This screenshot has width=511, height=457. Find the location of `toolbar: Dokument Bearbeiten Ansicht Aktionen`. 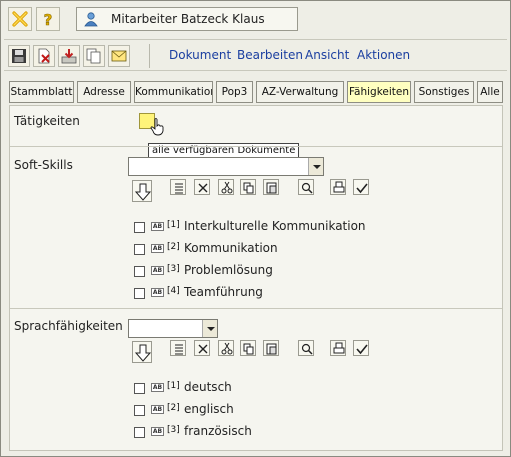

toolbar: Dokument Bearbeiten Ansicht Aktionen is located at coordinates (255, 55).